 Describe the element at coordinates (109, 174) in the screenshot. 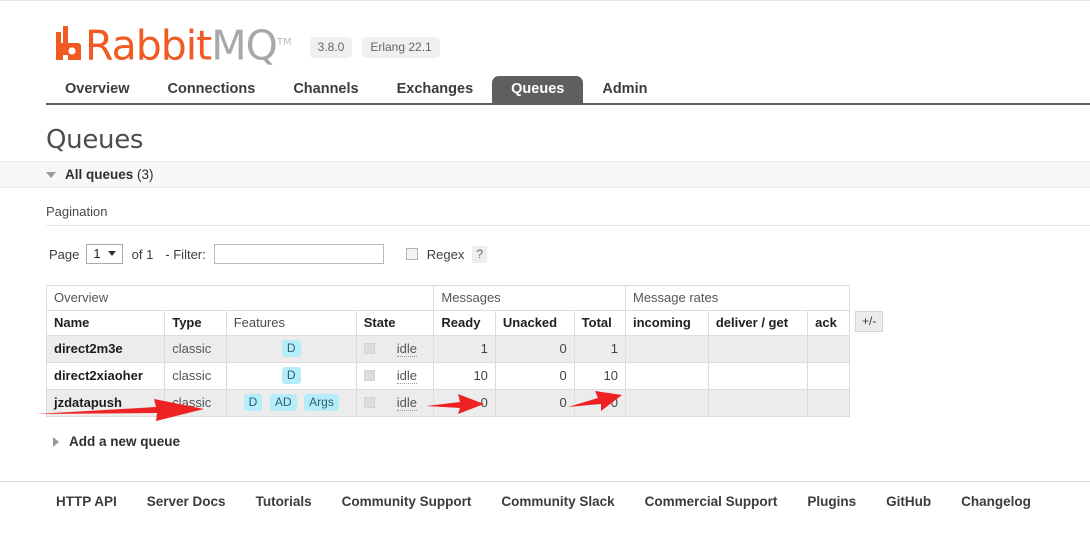

I see `all-queues-label: All queues (3)` at that location.